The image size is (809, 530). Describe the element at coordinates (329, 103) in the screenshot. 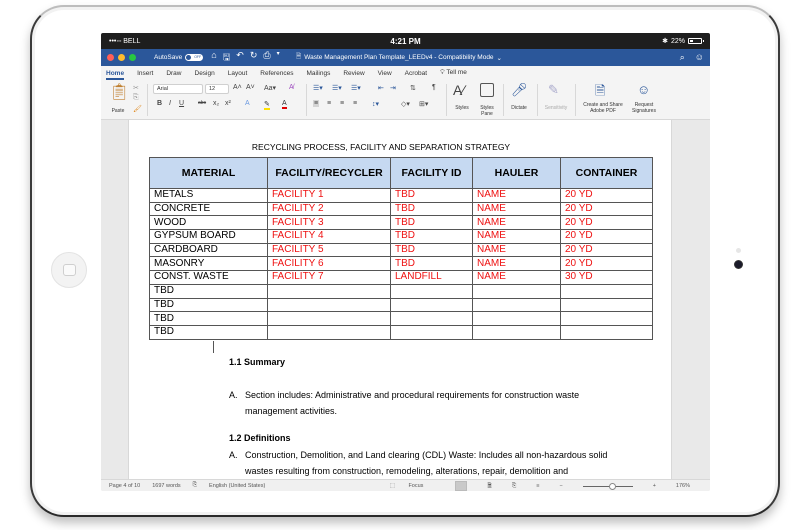

I see `align-center-button: ≡` at that location.